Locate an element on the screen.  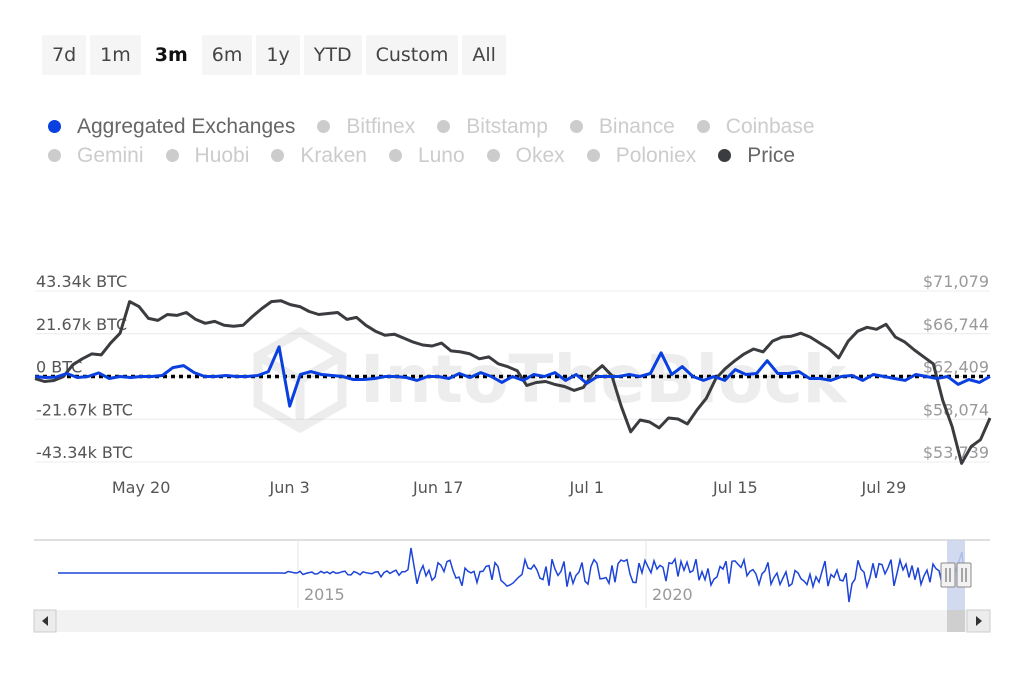
range-button-custom: Custom is located at coordinates (412, 55).